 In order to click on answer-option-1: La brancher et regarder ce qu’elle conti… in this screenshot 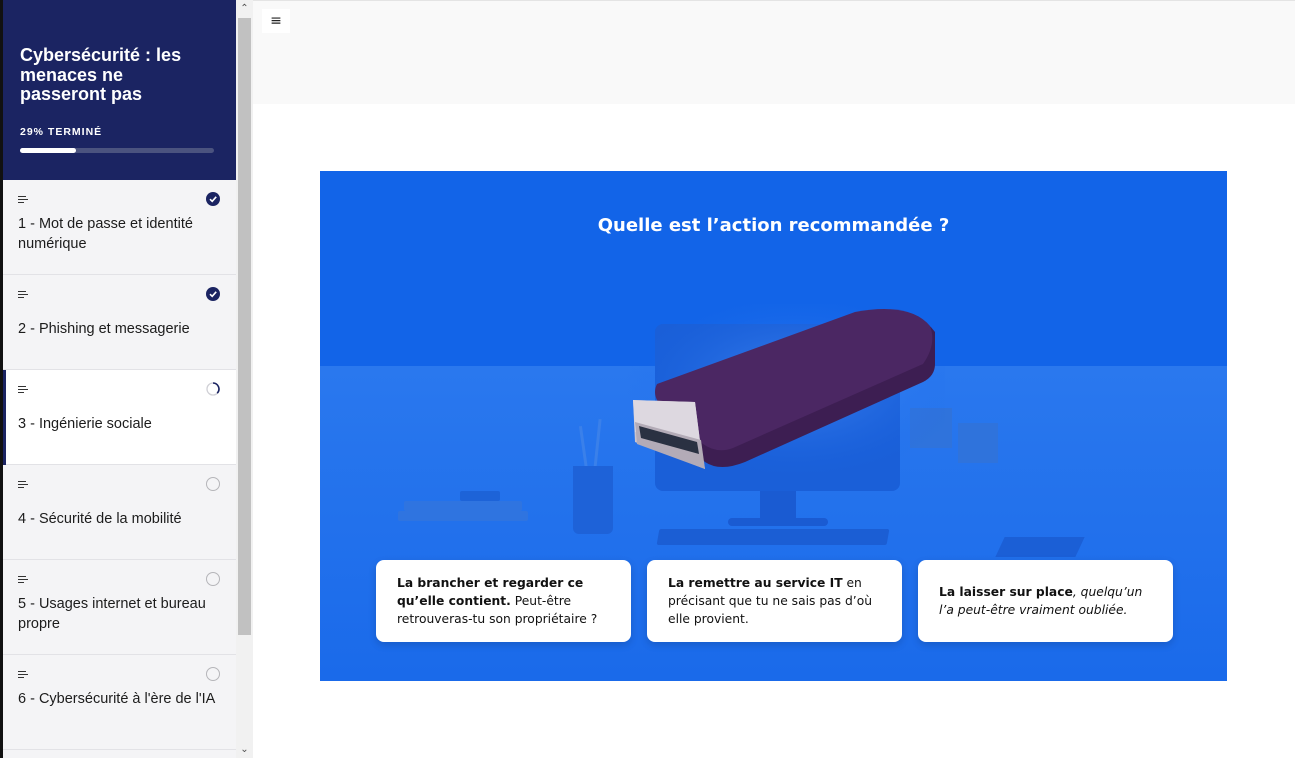, I will do `click(503, 601)`.